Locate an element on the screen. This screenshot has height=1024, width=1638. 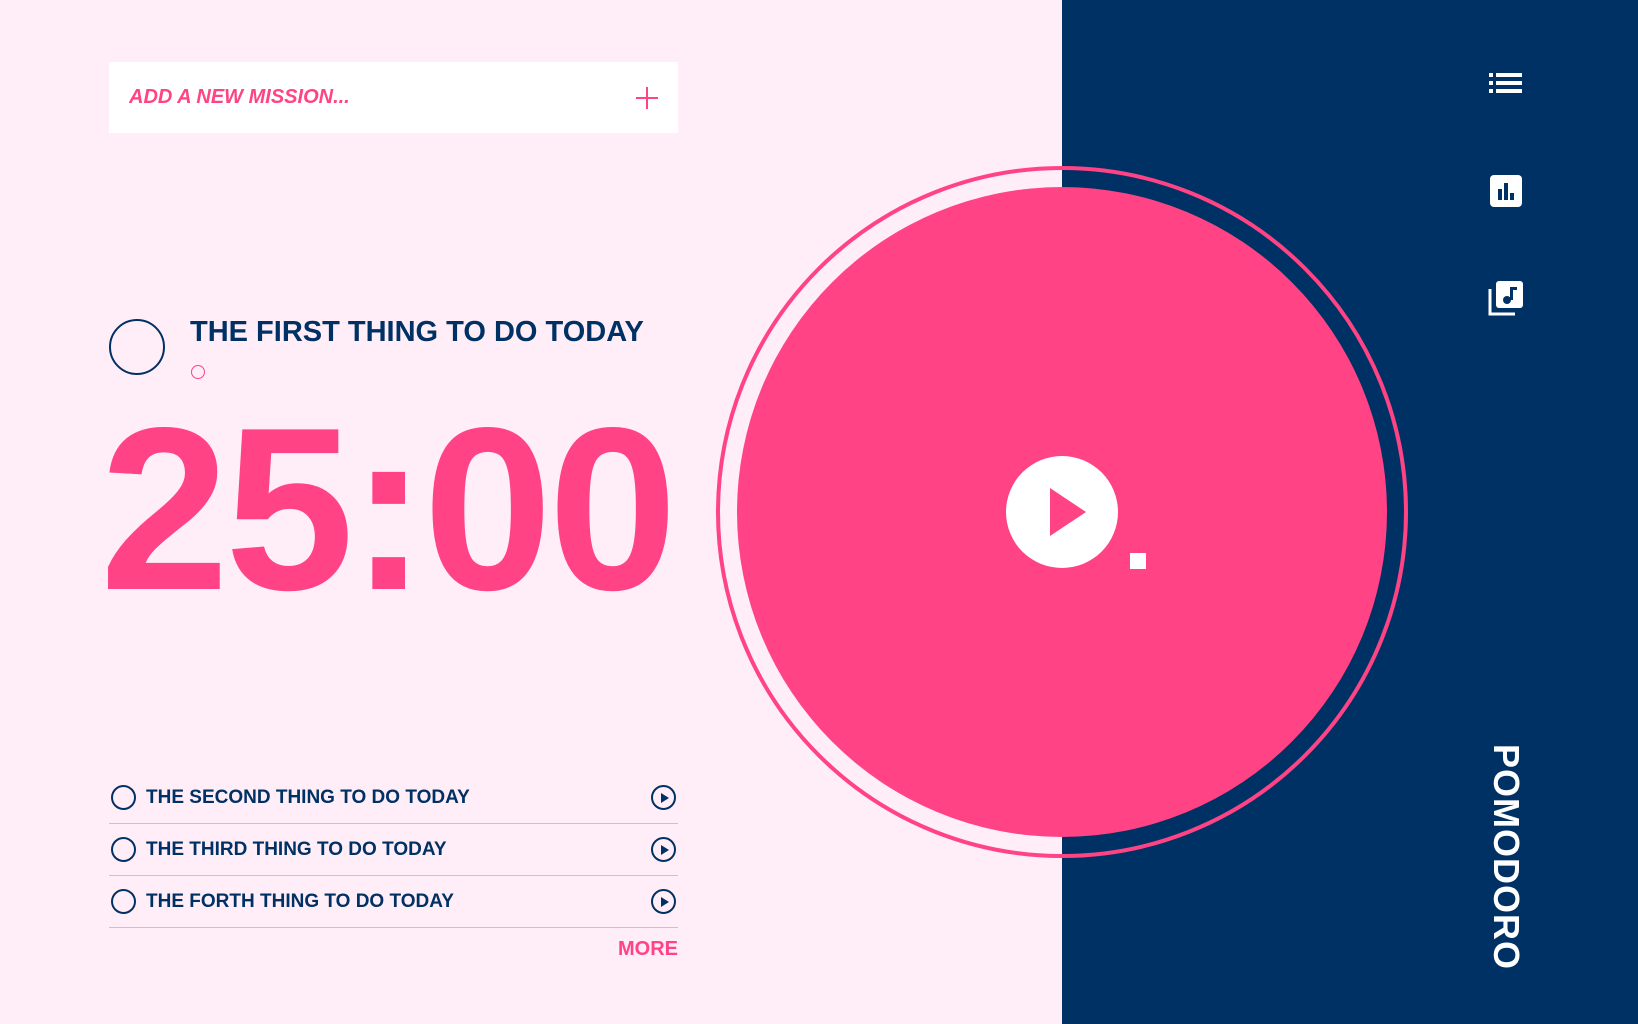
bar-chart-icon is located at coordinates (1506, 191).